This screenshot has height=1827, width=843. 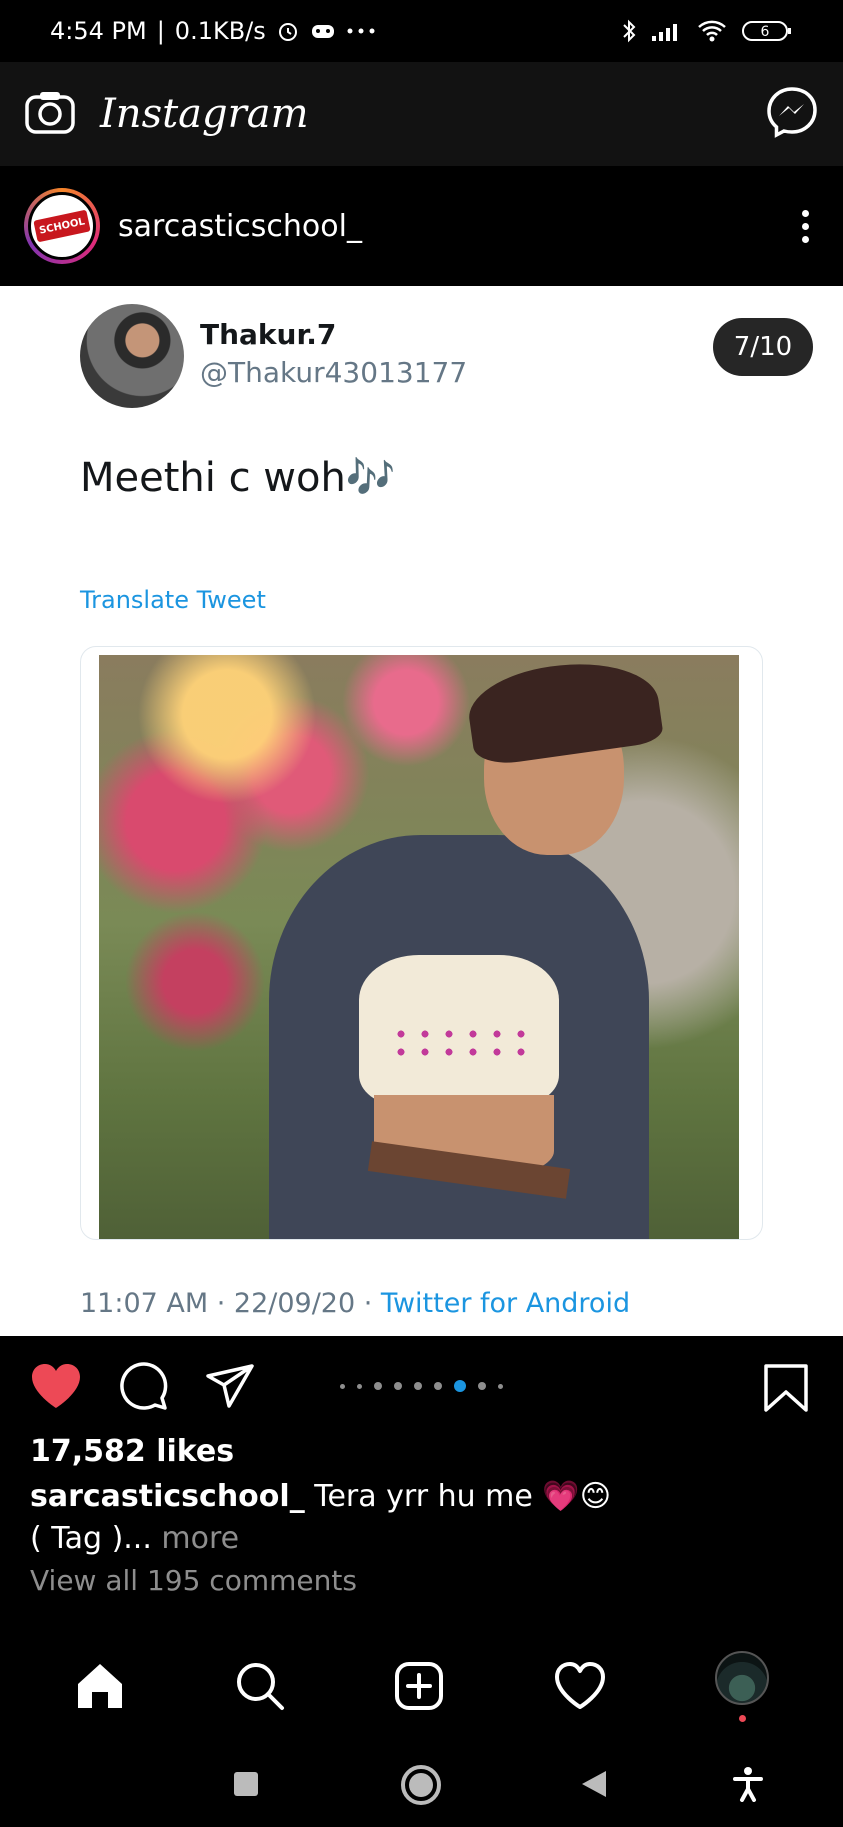 I want to click on system-nav, so click(x=421, y=1786).